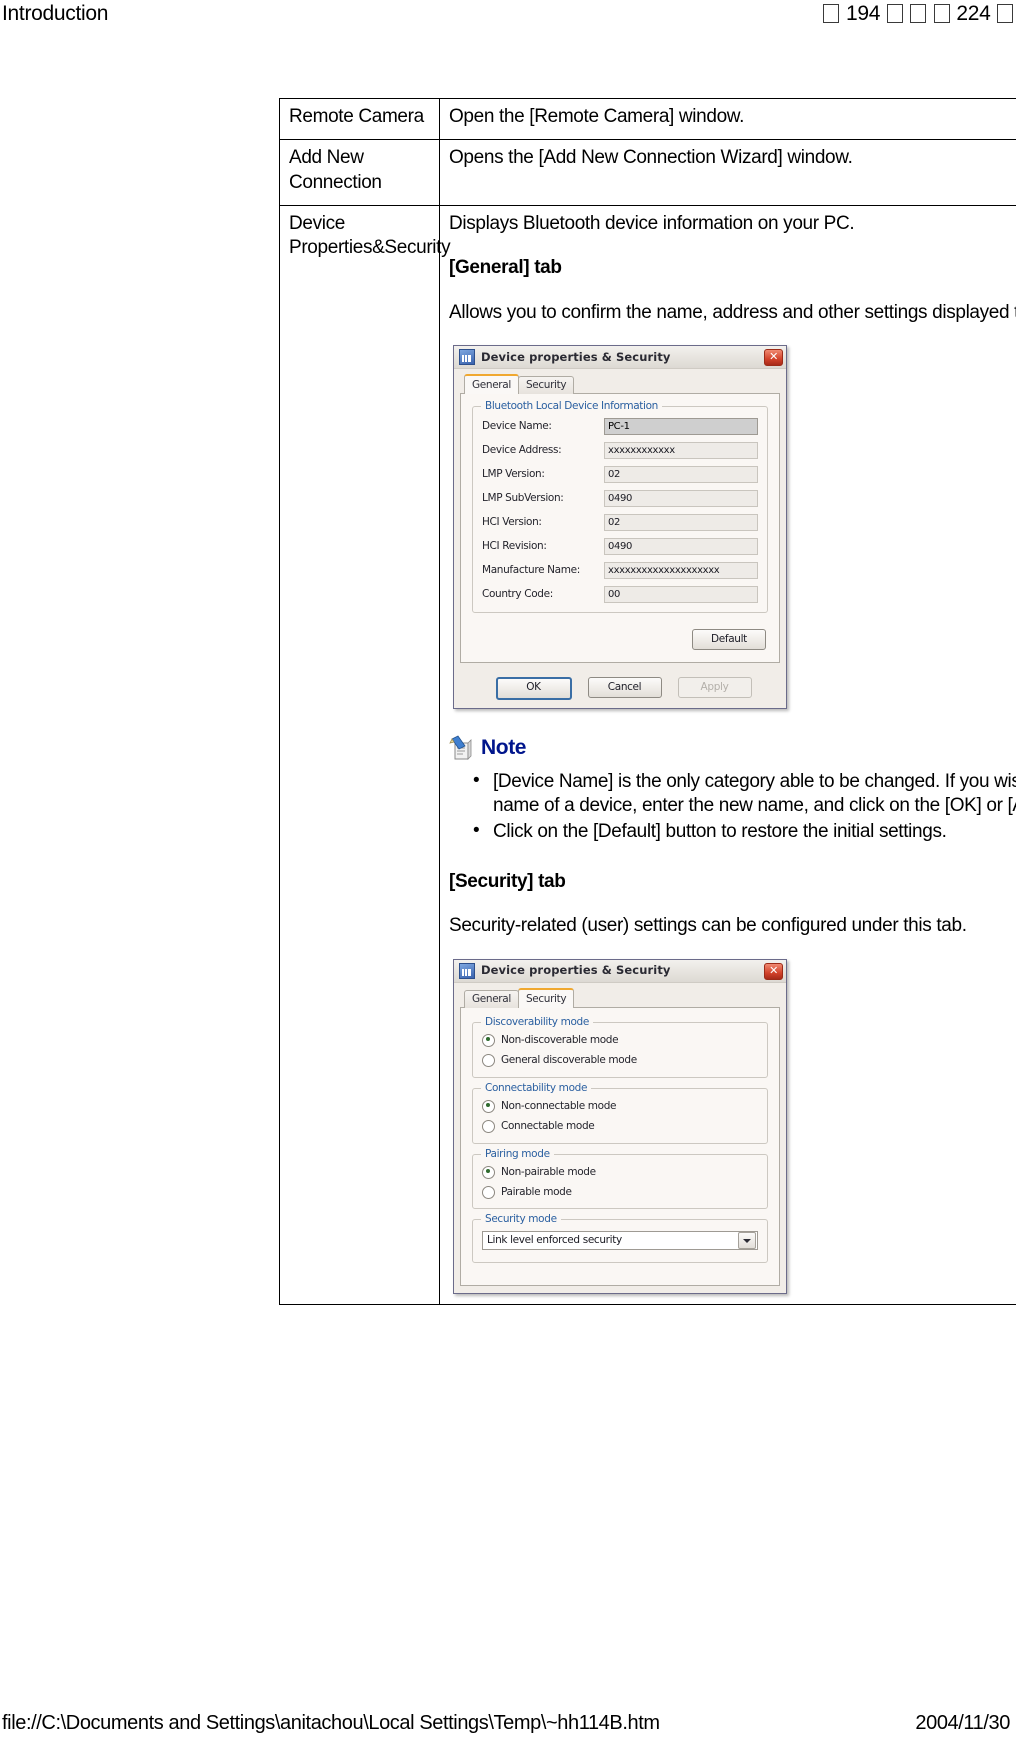 This screenshot has height=1748, width=1016. What do you see at coordinates (559, 1105) in the screenshot?
I see `radio-label: Non-connectable mode` at bounding box center [559, 1105].